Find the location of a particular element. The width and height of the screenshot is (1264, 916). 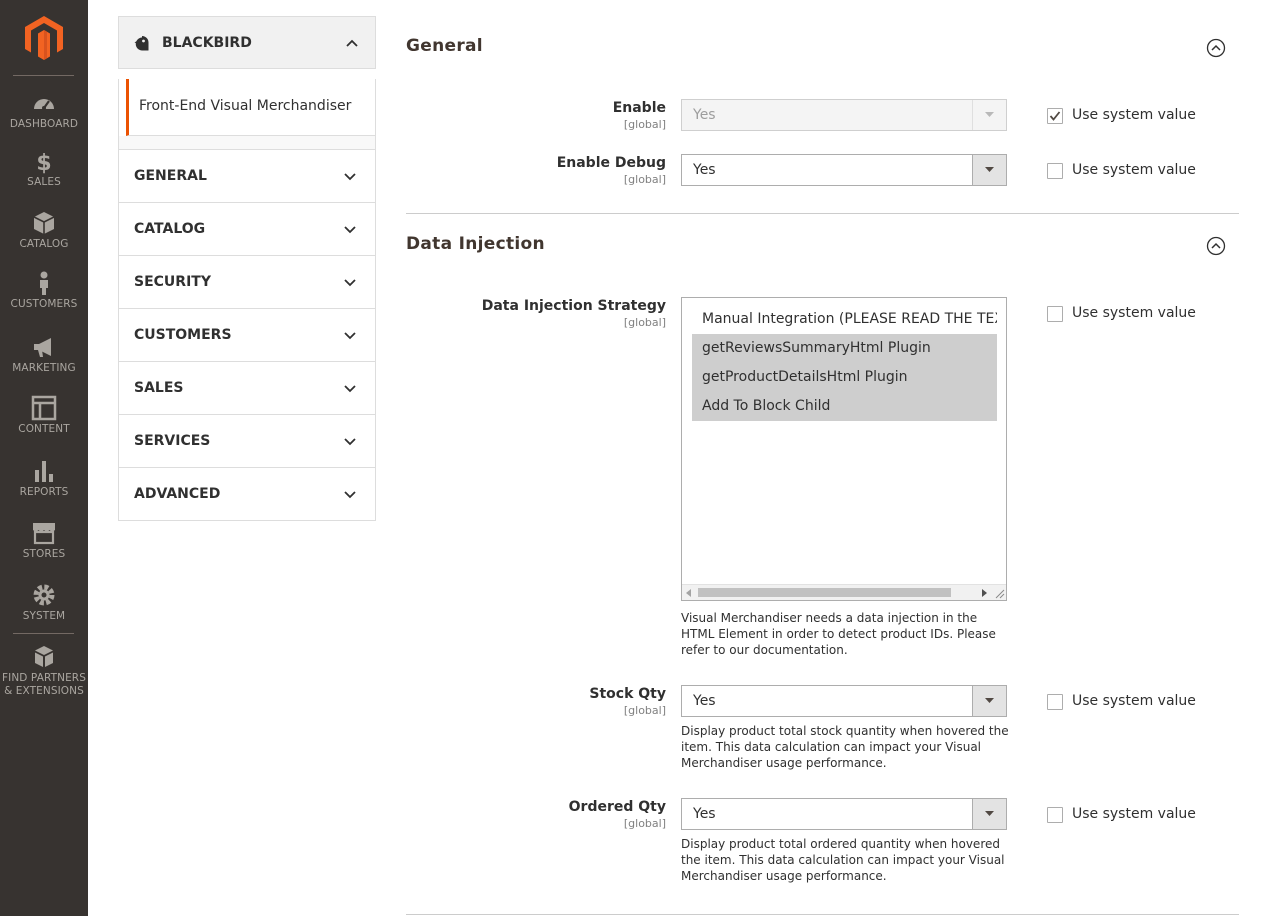

storefront-icon is located at coordinates (44, 534).